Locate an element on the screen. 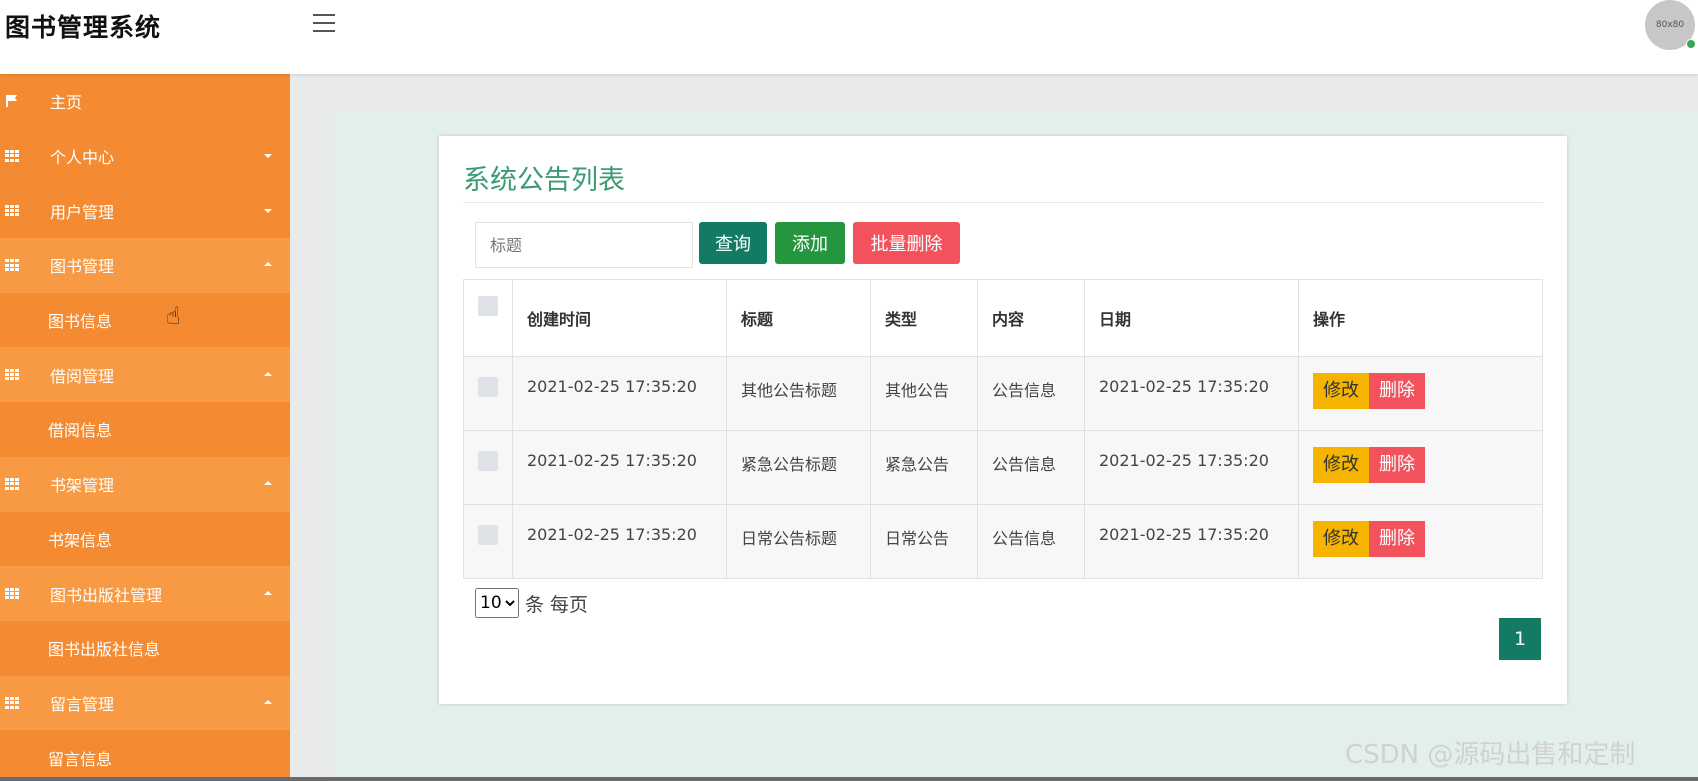  page-size-label: 条 每页 is located at coordinates (557, 604).